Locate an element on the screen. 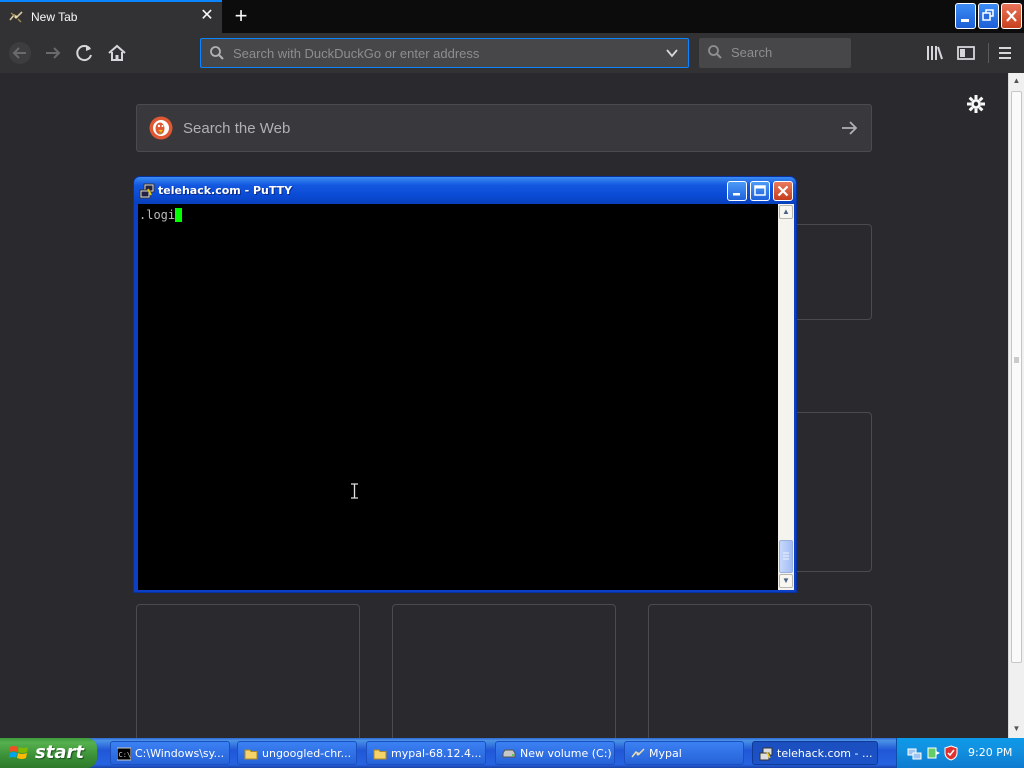 The height and width of the screenshot is (768, 1024). window-restore-button is located at coordinates (988, 16).